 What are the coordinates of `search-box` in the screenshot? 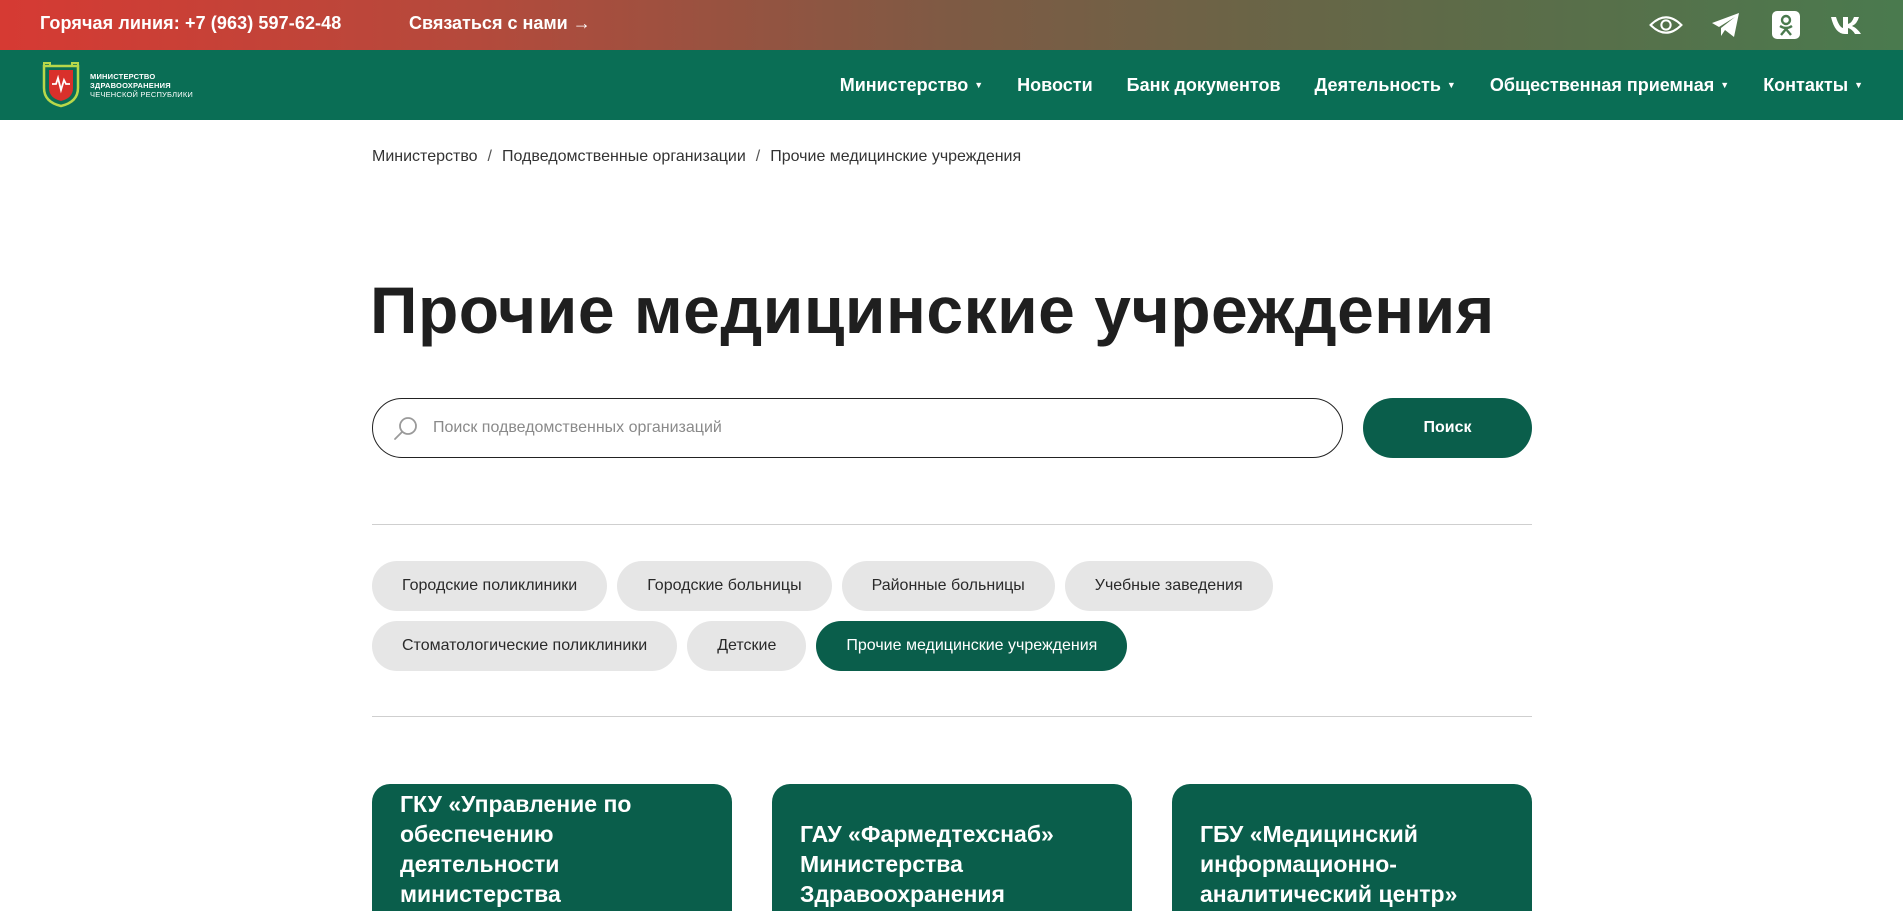 It's located at (857, 428).